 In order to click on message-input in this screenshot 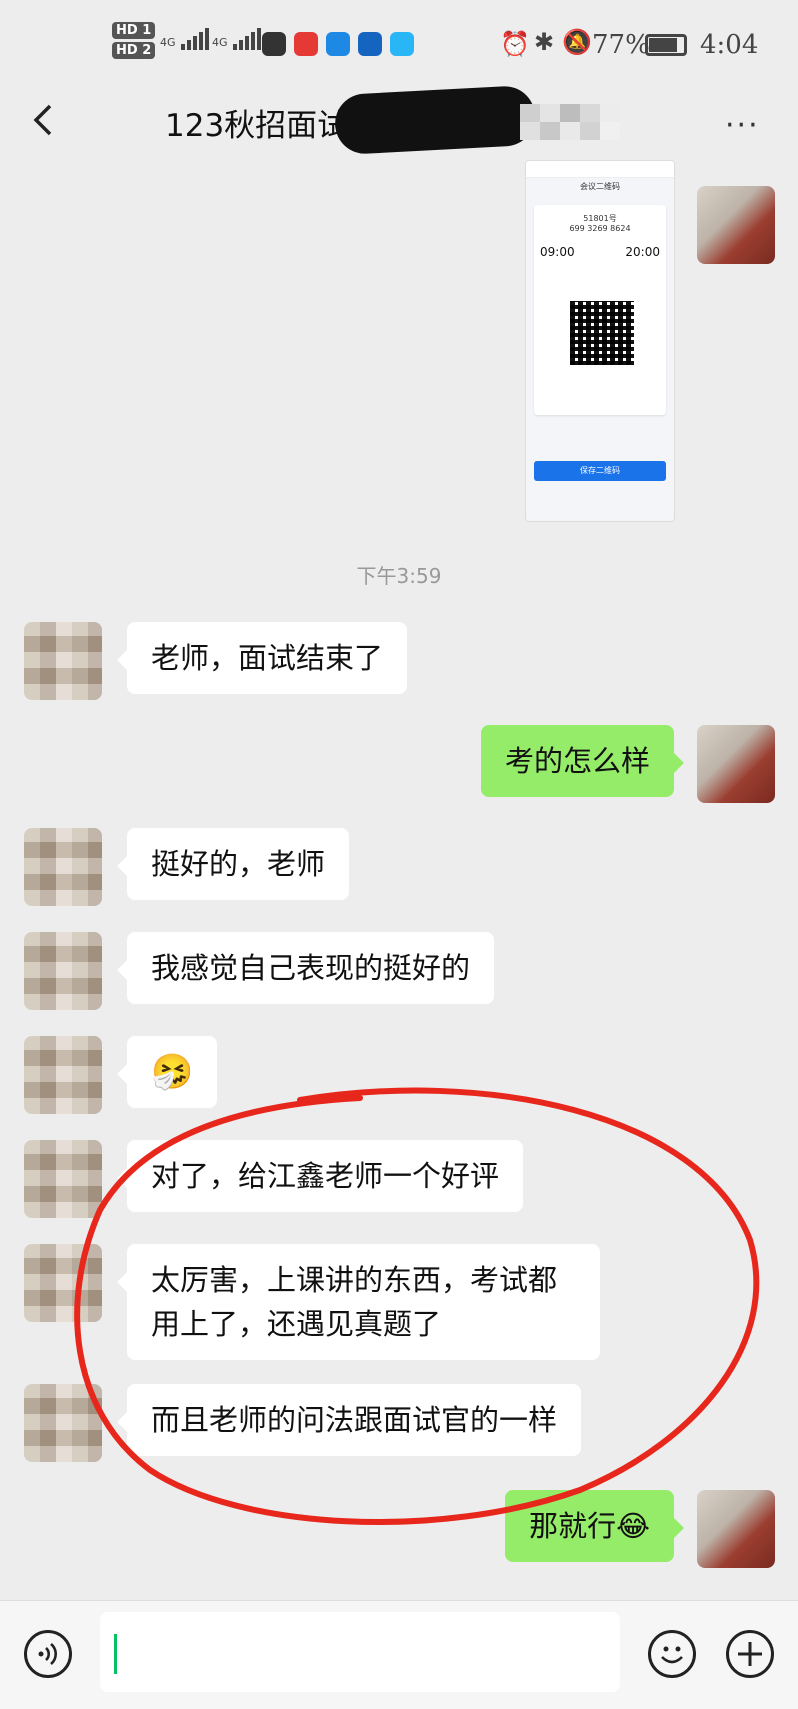, I will do `click(360, 1652)`.